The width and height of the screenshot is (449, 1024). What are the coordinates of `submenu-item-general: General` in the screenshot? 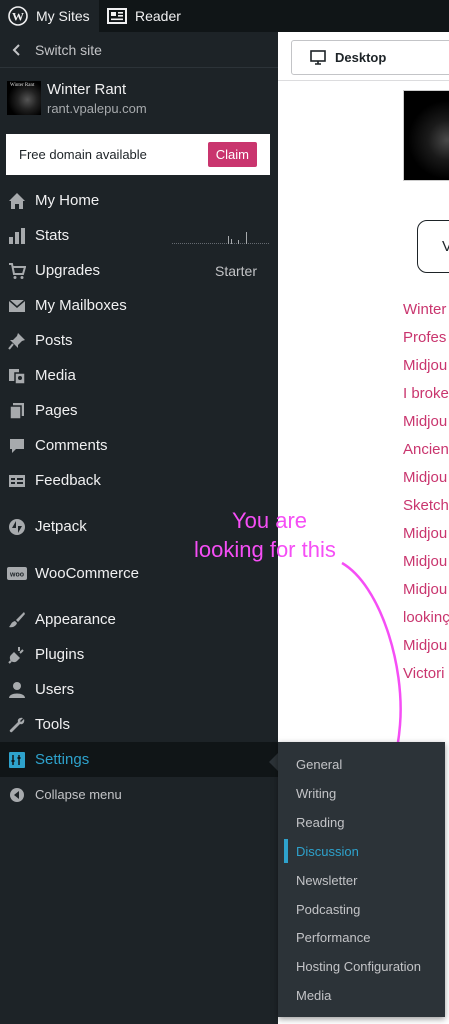 It's located at (361, 764).